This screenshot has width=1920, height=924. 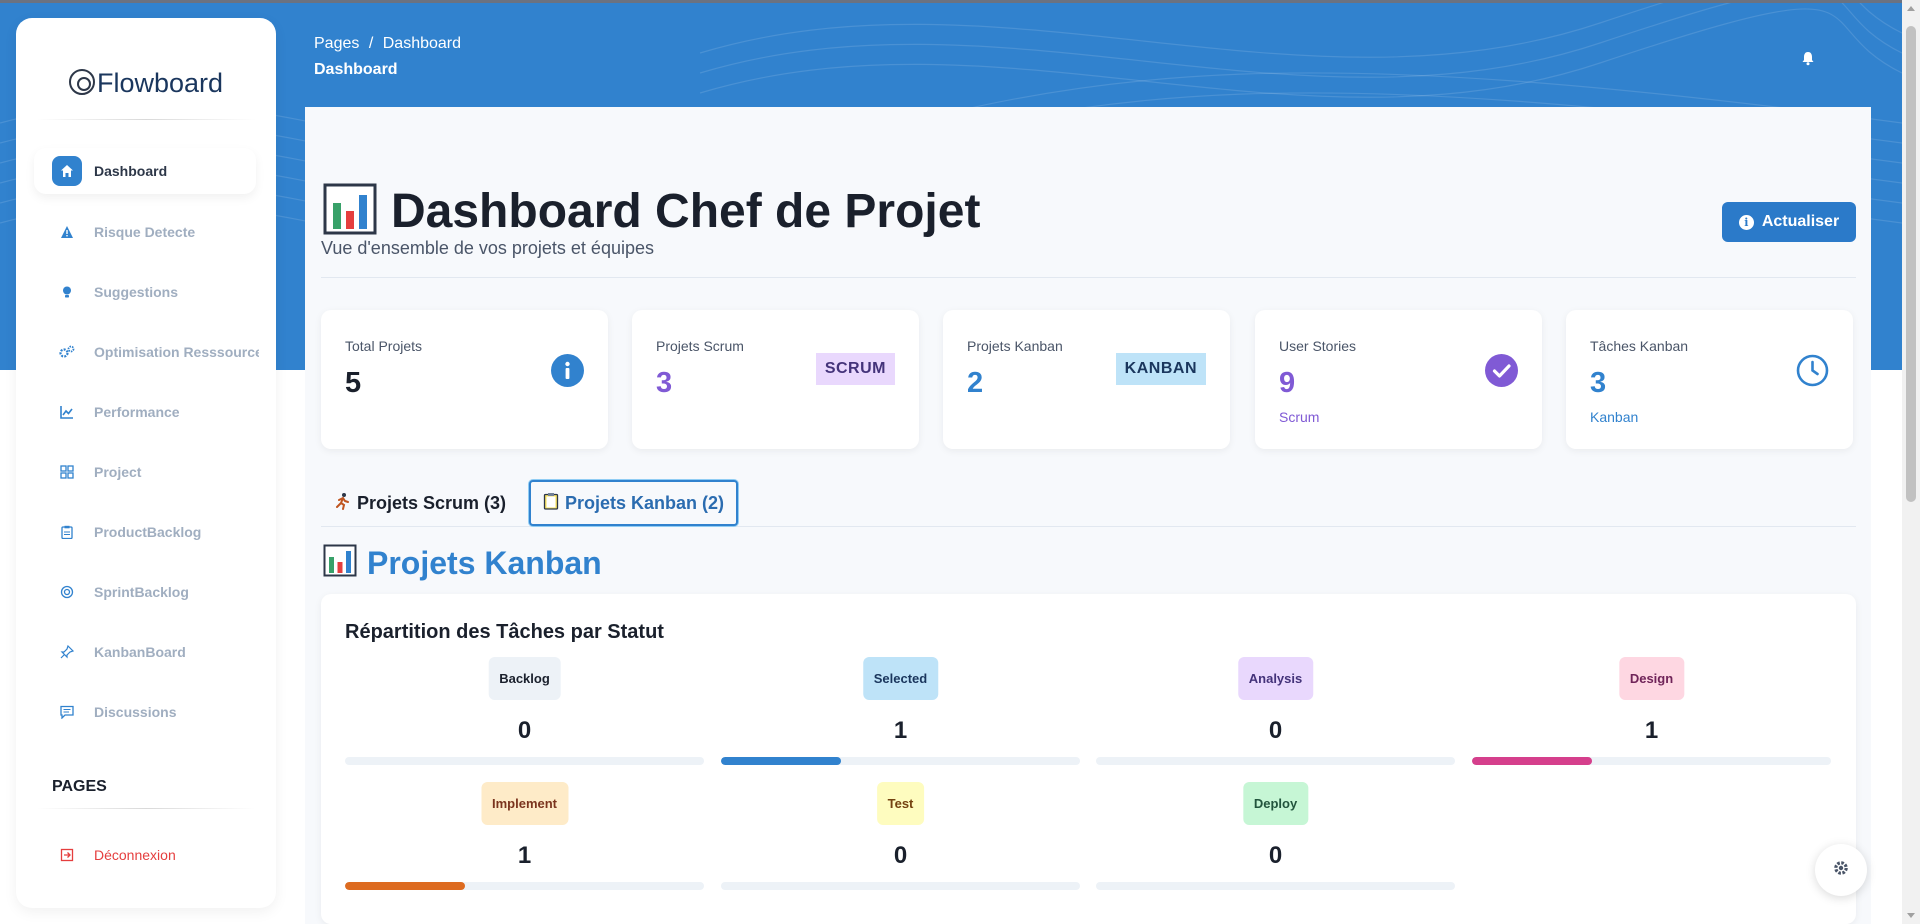 I want to click on sidebar-item-suggestions: Suggestions, so click(x=154, y=292).